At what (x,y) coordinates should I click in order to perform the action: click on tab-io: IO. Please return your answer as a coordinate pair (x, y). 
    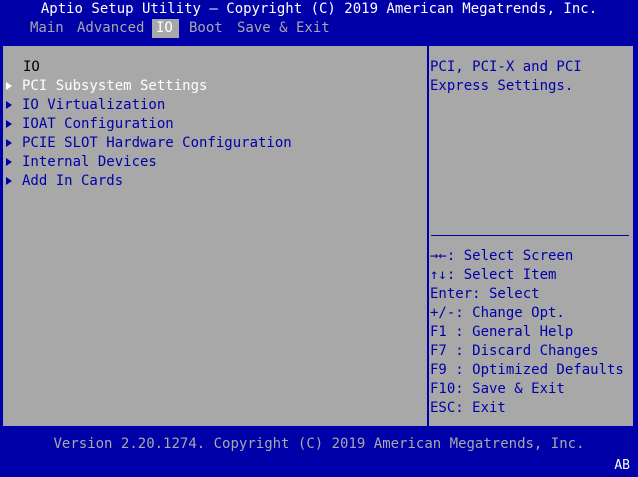
    Looking at the image, I should click on (165, 28).